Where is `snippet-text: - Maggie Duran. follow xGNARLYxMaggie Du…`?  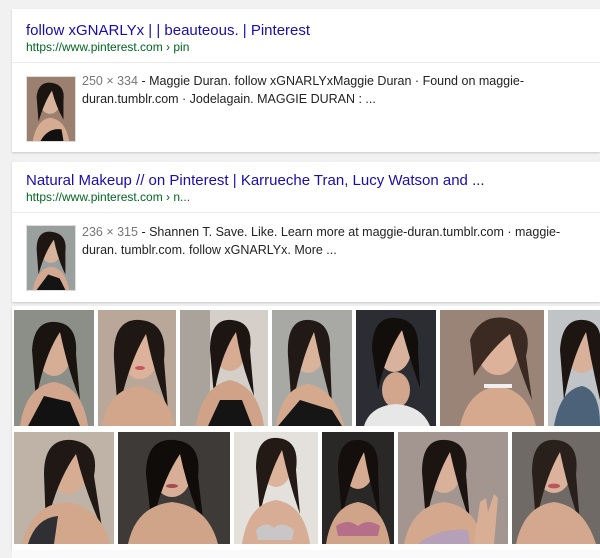 snippet-text: - Maggie Duran. follow xGNARLYxMaggie Du… is located at coordinates (303, 90).